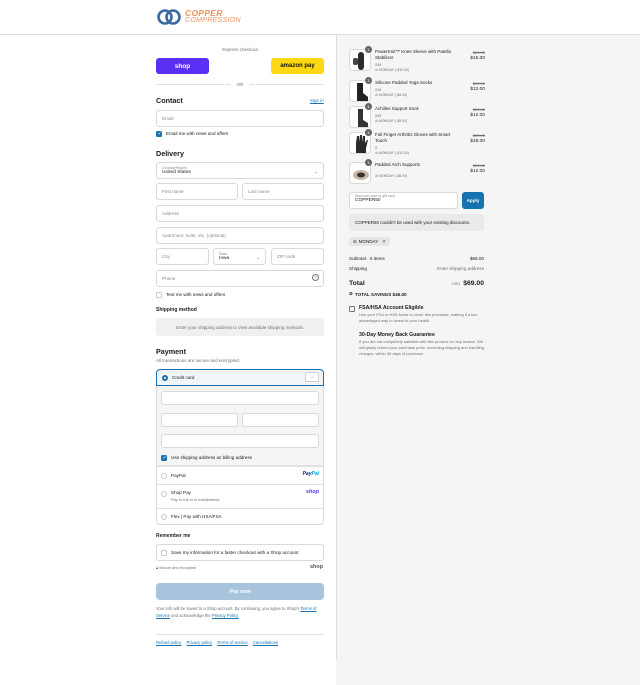  What do you see at coordinates (164, 494) in the screenshot?
I see `shop-pay-radio` at bounding box center [164, 494].